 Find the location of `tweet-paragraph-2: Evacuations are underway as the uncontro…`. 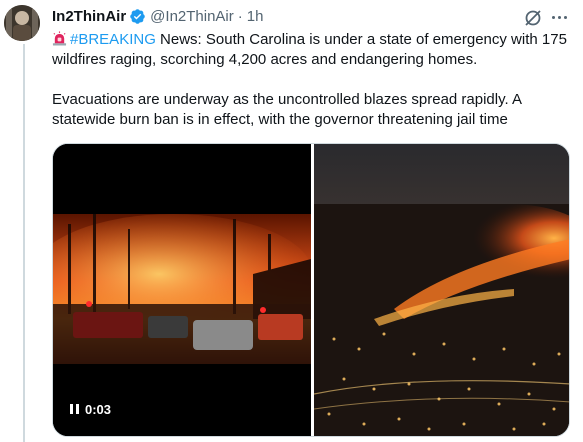

tweet-paragraph-2: Evacuations are underway as the uncontro… is located at coordinates (312, 110).